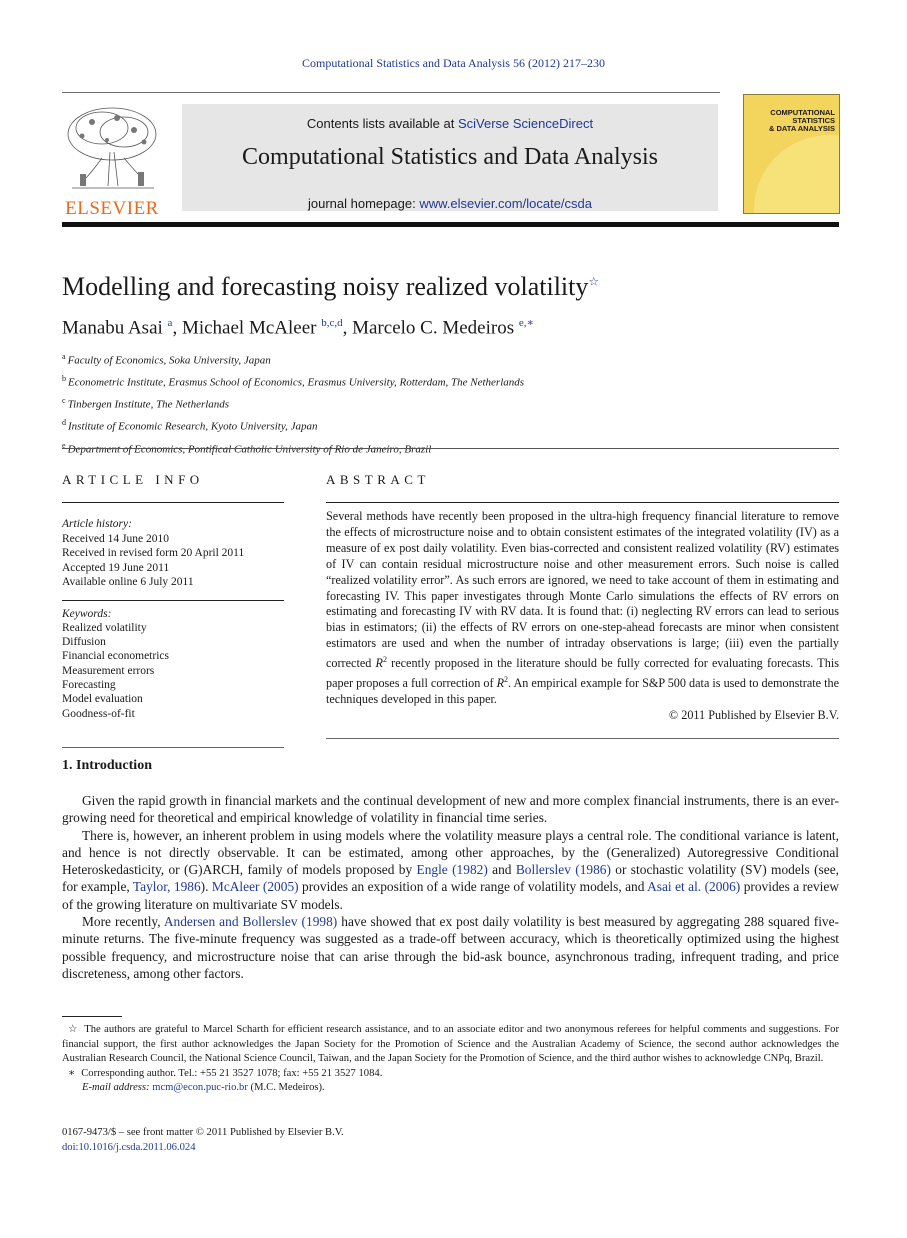 The image size is (907, 1238). I want to click on footnote-rule, so click(92, 1016).